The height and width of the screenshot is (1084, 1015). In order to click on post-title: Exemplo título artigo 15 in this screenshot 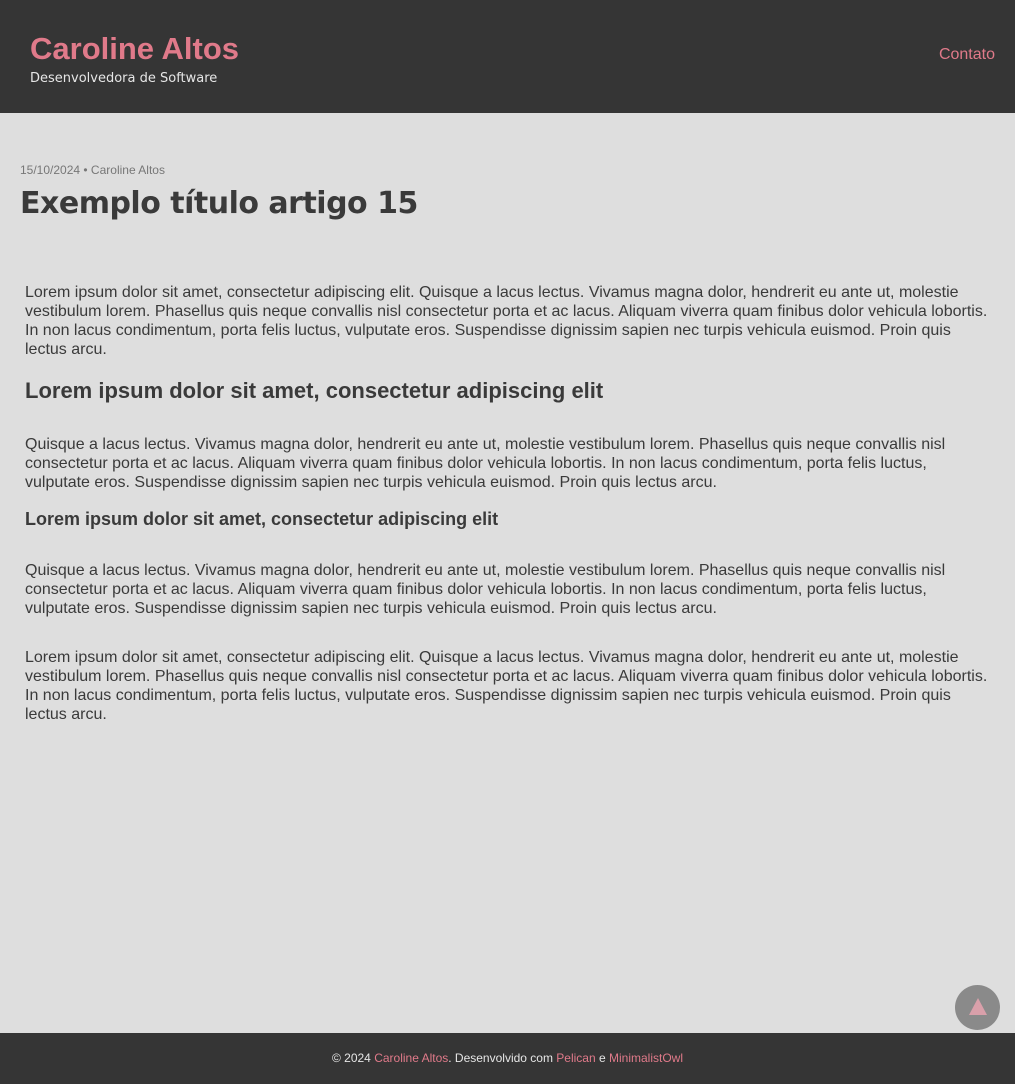, I will do `click(219, 203)`.